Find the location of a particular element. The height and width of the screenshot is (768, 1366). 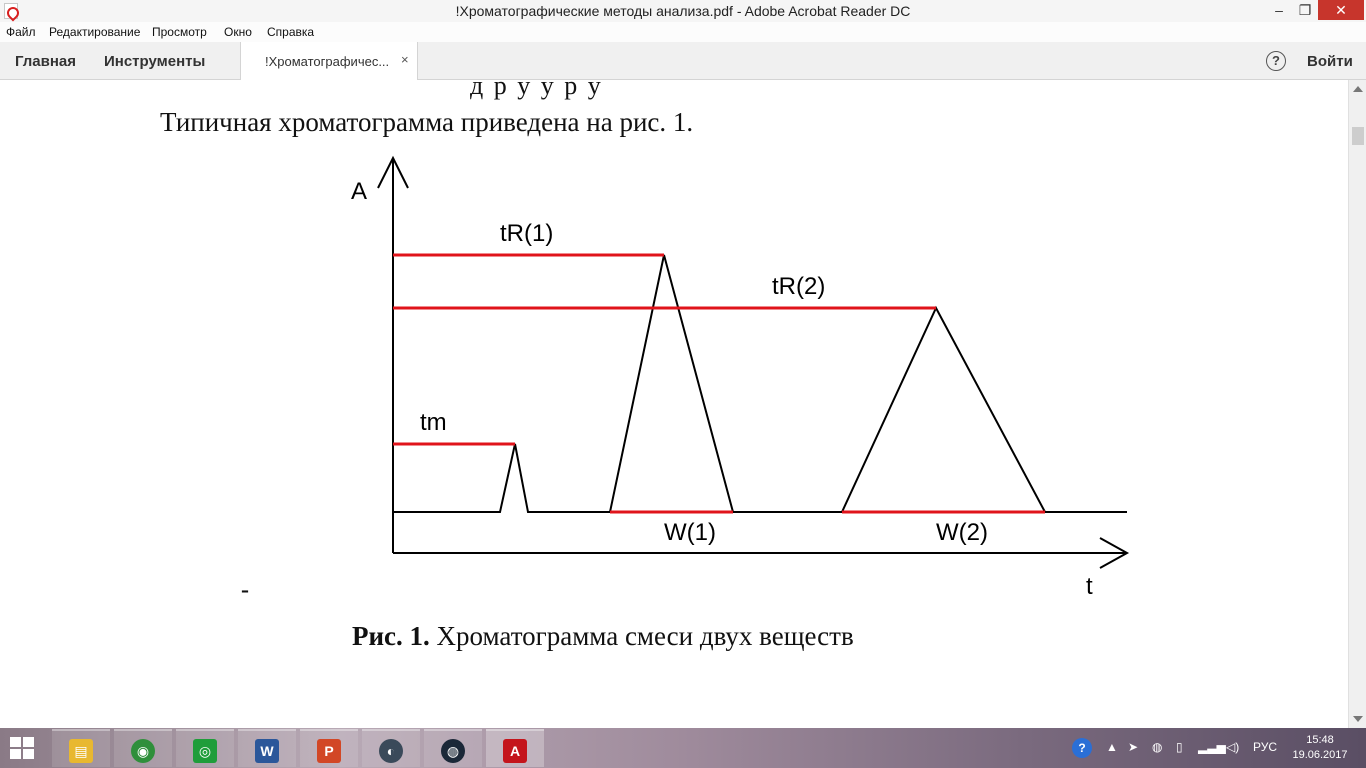

scroll-down-icon is located at coordinates (1358, 719).